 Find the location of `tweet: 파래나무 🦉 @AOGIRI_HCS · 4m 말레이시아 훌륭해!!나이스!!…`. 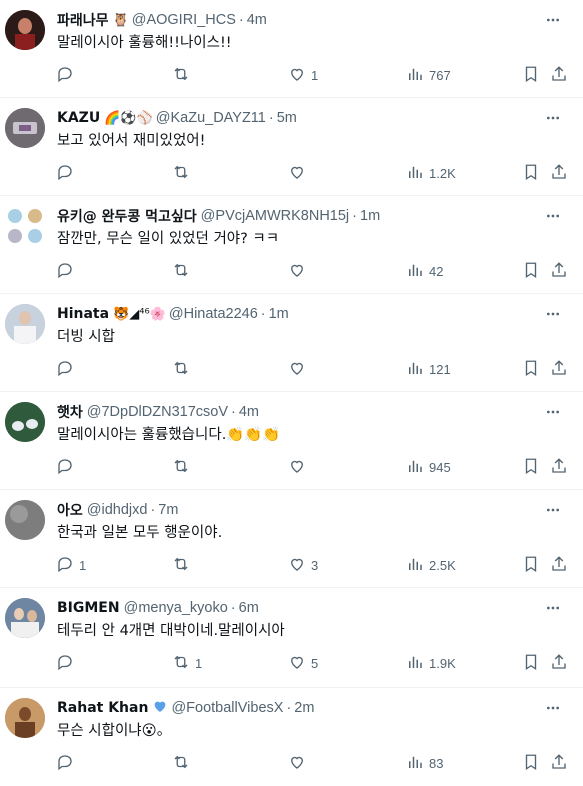

tweet: 파래나무 🦉 @AOGIRI_HCS · 4m 말레이시아 훌륭해!!나이스!!… is located at coordinates (291, 49).